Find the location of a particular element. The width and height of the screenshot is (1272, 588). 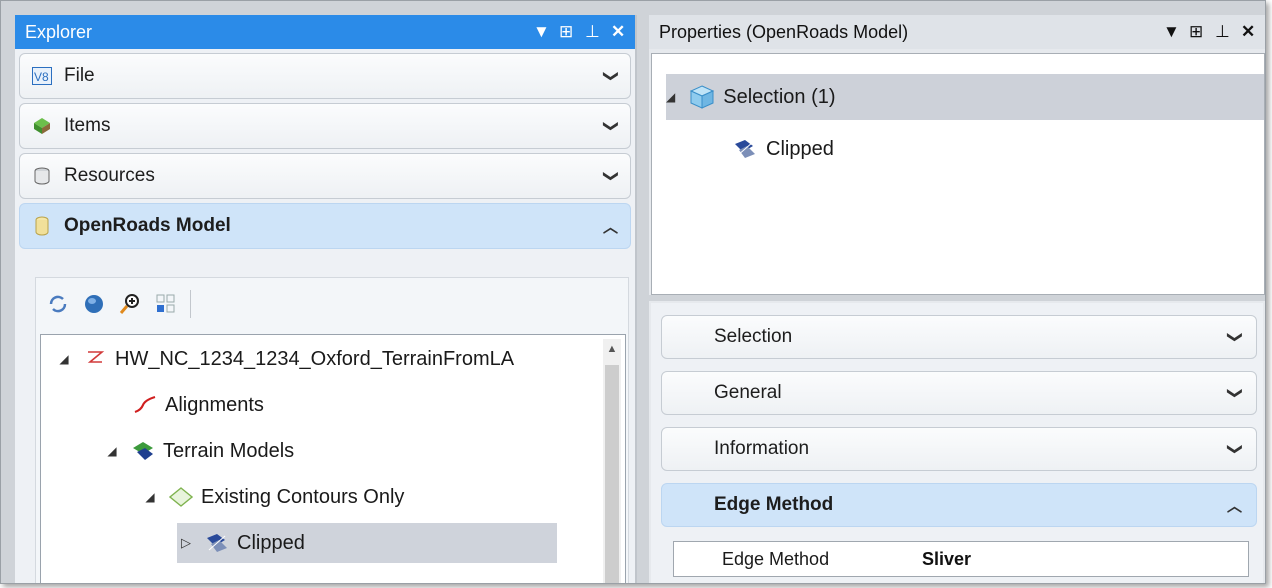

tree-item-clipped: ▷ Clipped is located at coordinates (367, 543).